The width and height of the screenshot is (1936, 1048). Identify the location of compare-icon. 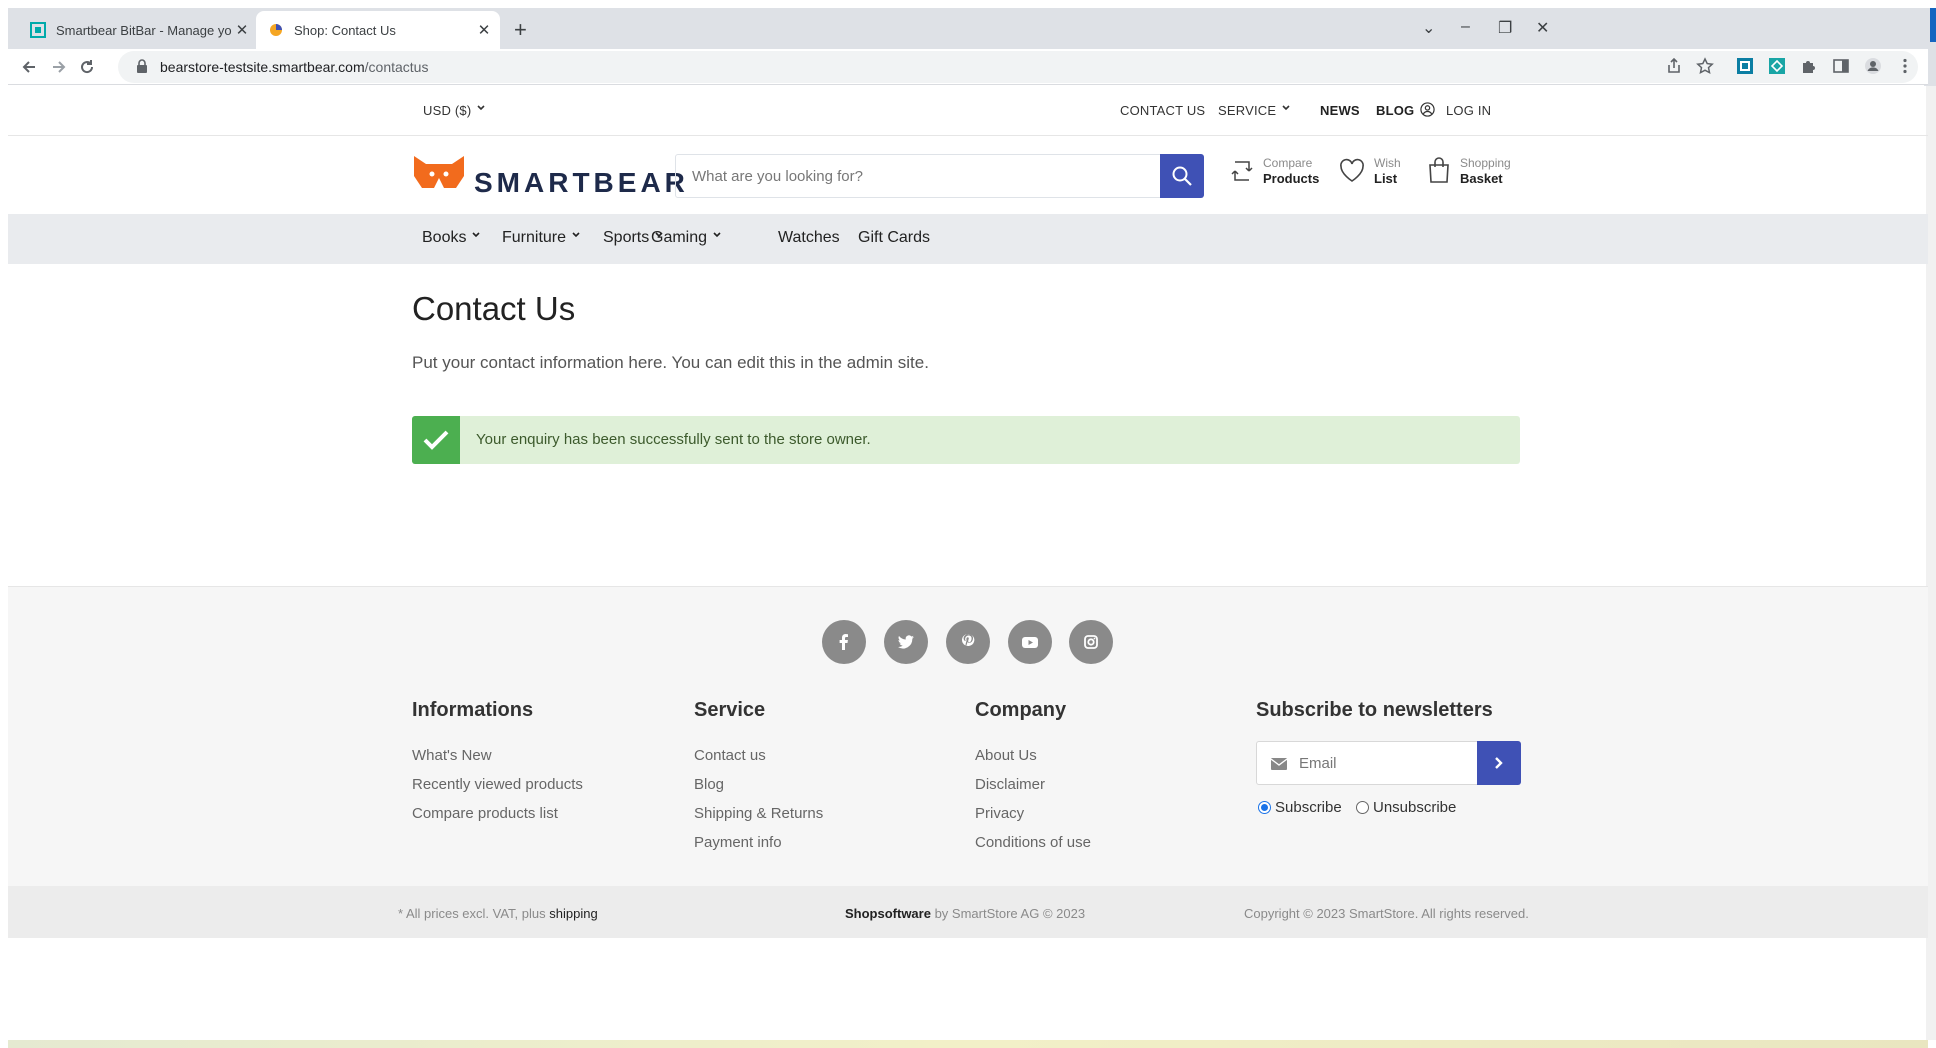
(1242, 171).